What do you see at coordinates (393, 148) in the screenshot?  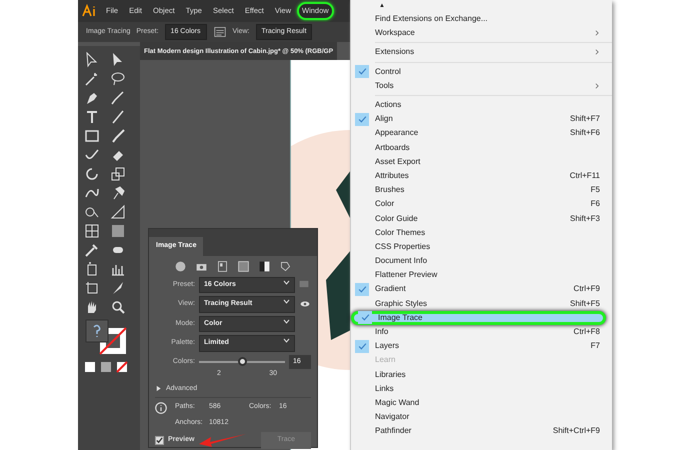 I see `menu-item-label: Artboards` at bounding box center [393, 148].